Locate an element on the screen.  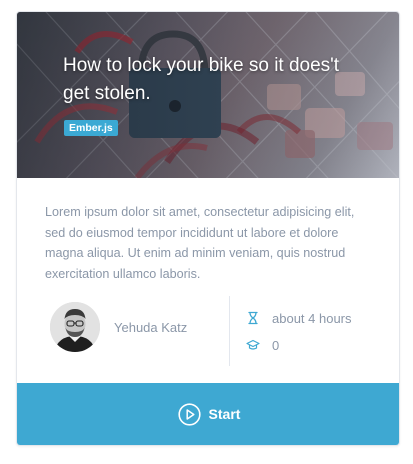
students-count: 0 is located at coordinates (276, 345).